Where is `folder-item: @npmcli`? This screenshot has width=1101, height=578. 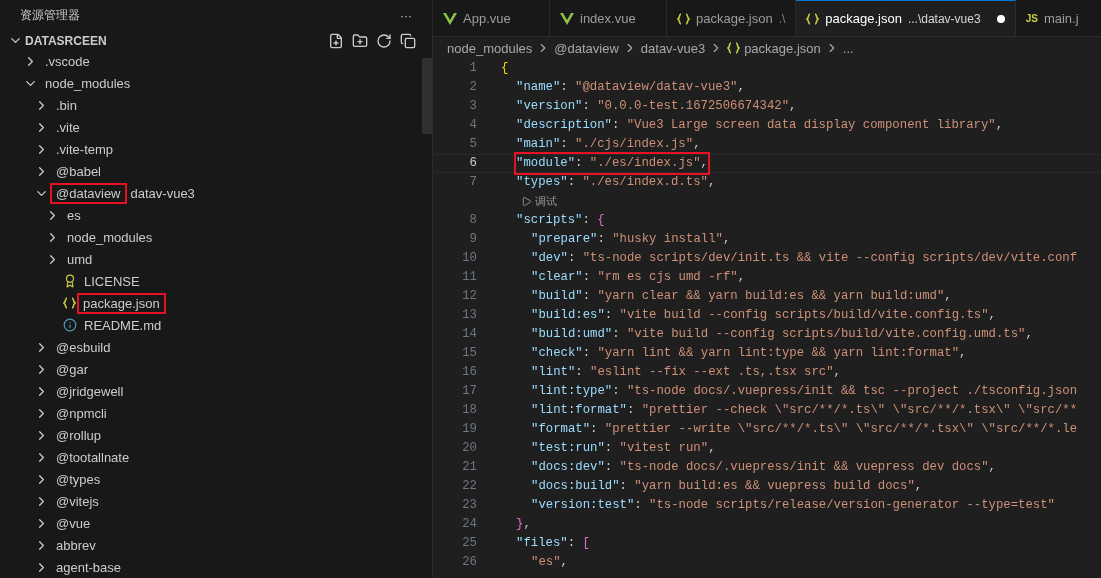 folder-item: @npmcli is located at coordinates (216, 413).